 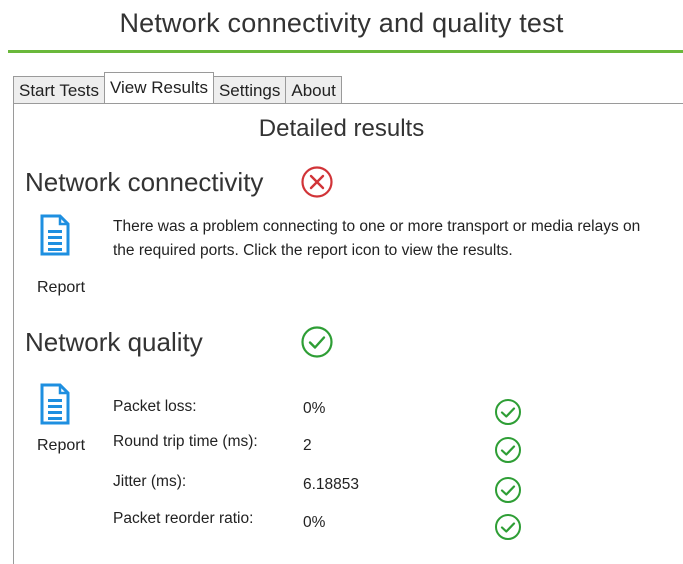 I want to click on metric-label-packet-reorder-ratio: Packet reorder ratio:, so click(x=183, y=518).